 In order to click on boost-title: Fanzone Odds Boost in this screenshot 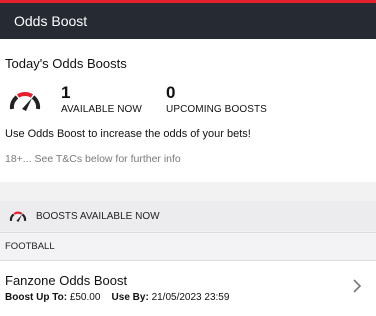, I will do `click(66, 280)`.